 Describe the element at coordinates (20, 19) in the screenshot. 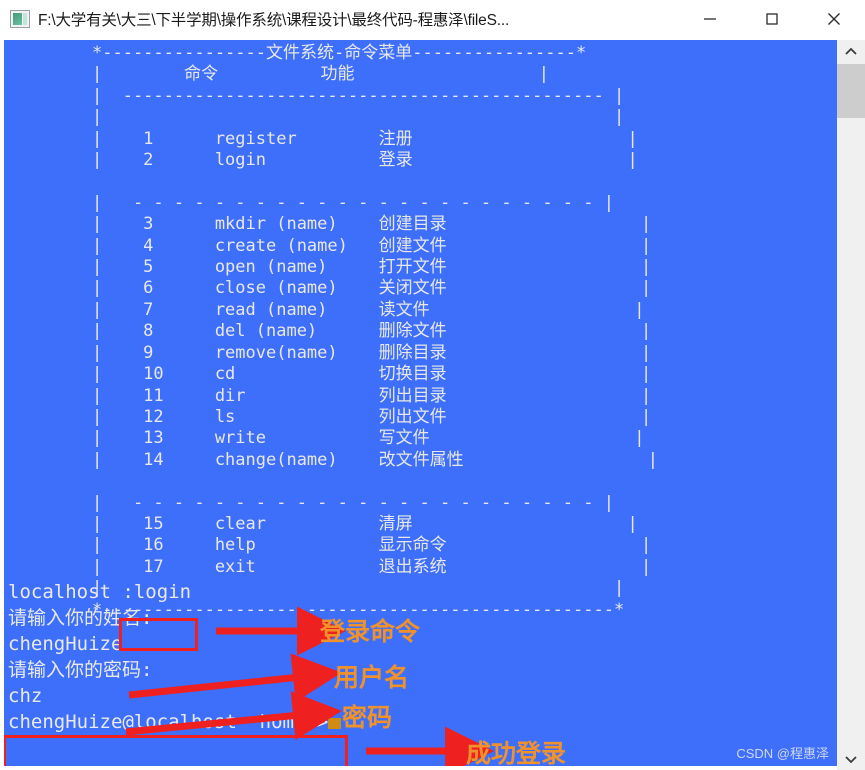

I see `console-window-icon` at that location.